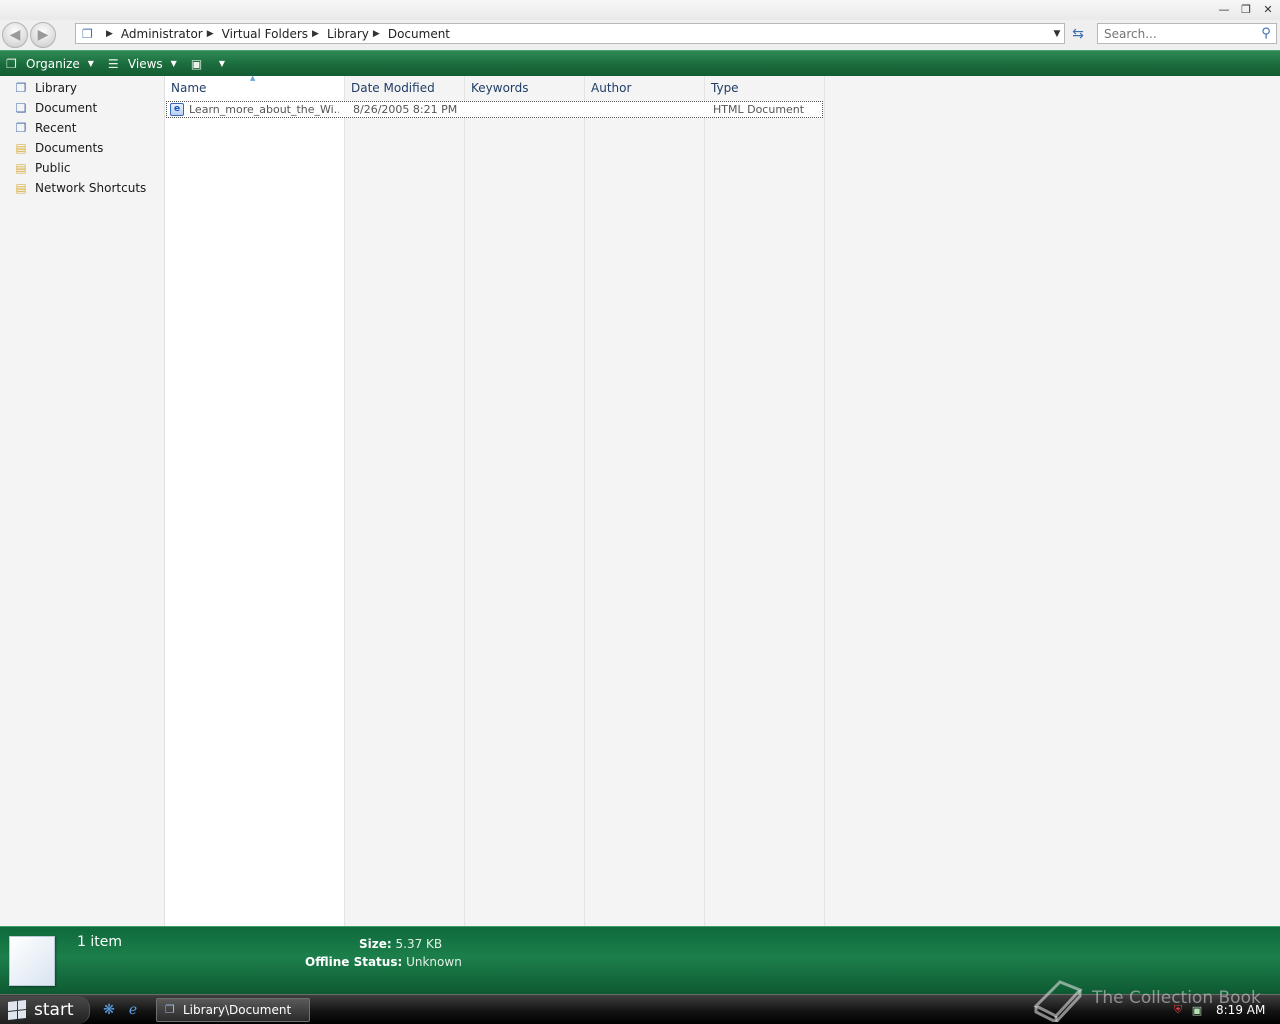  Describe the element at coordinates (1266, 33) in the screenshot. I see `search-icon: ⚲` at that location.